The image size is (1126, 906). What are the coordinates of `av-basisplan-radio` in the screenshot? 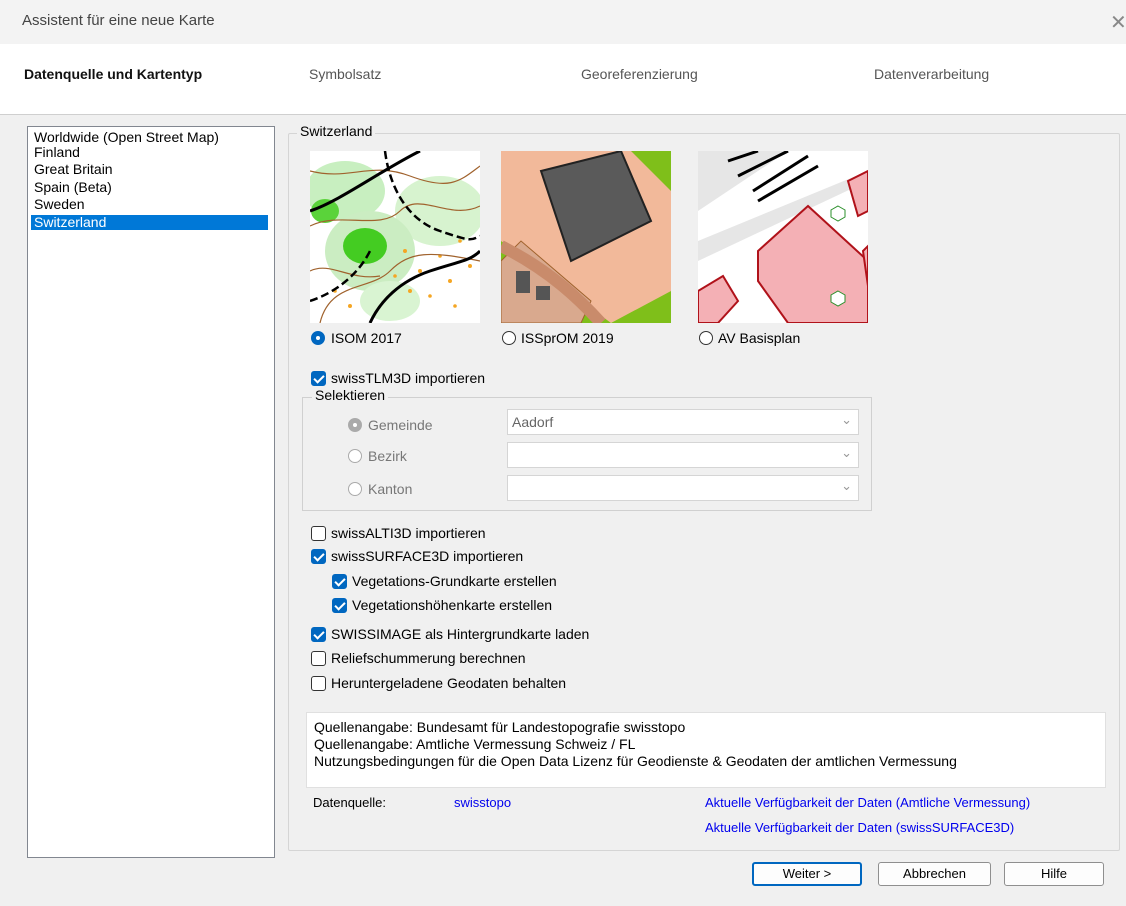 It's located at (706, 338).